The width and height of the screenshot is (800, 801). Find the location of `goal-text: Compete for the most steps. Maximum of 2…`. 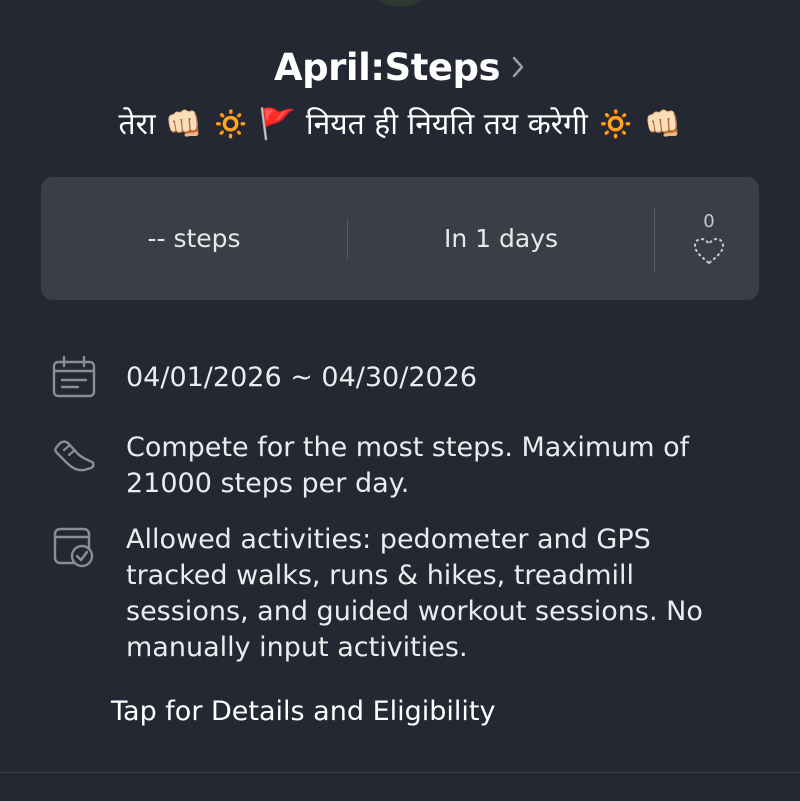

goal-text: Compete for the most steps. Maximum of 2… is located at coordinates (408, 465).